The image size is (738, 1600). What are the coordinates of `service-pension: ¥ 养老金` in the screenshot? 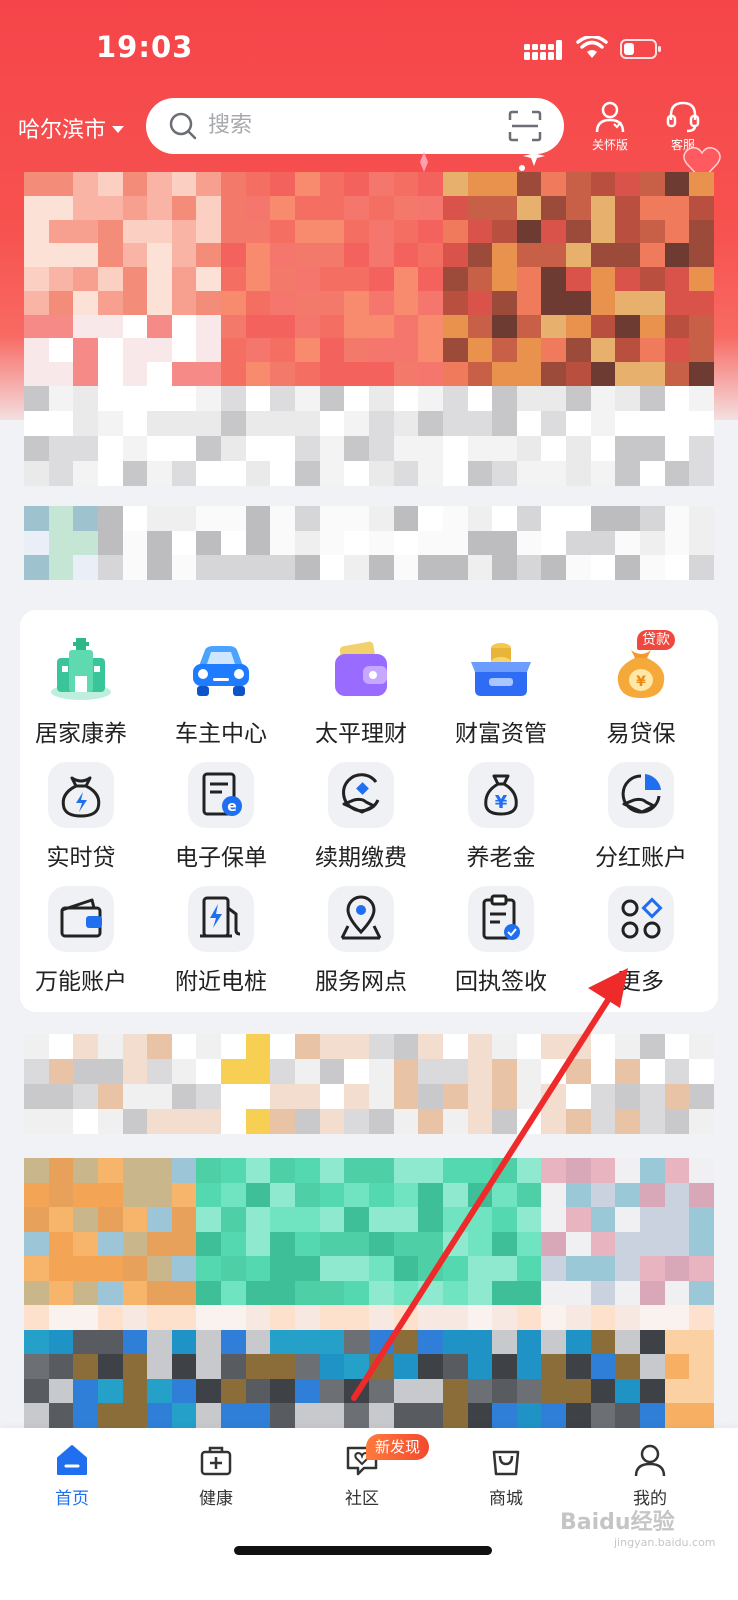 It's located at (501, 817).